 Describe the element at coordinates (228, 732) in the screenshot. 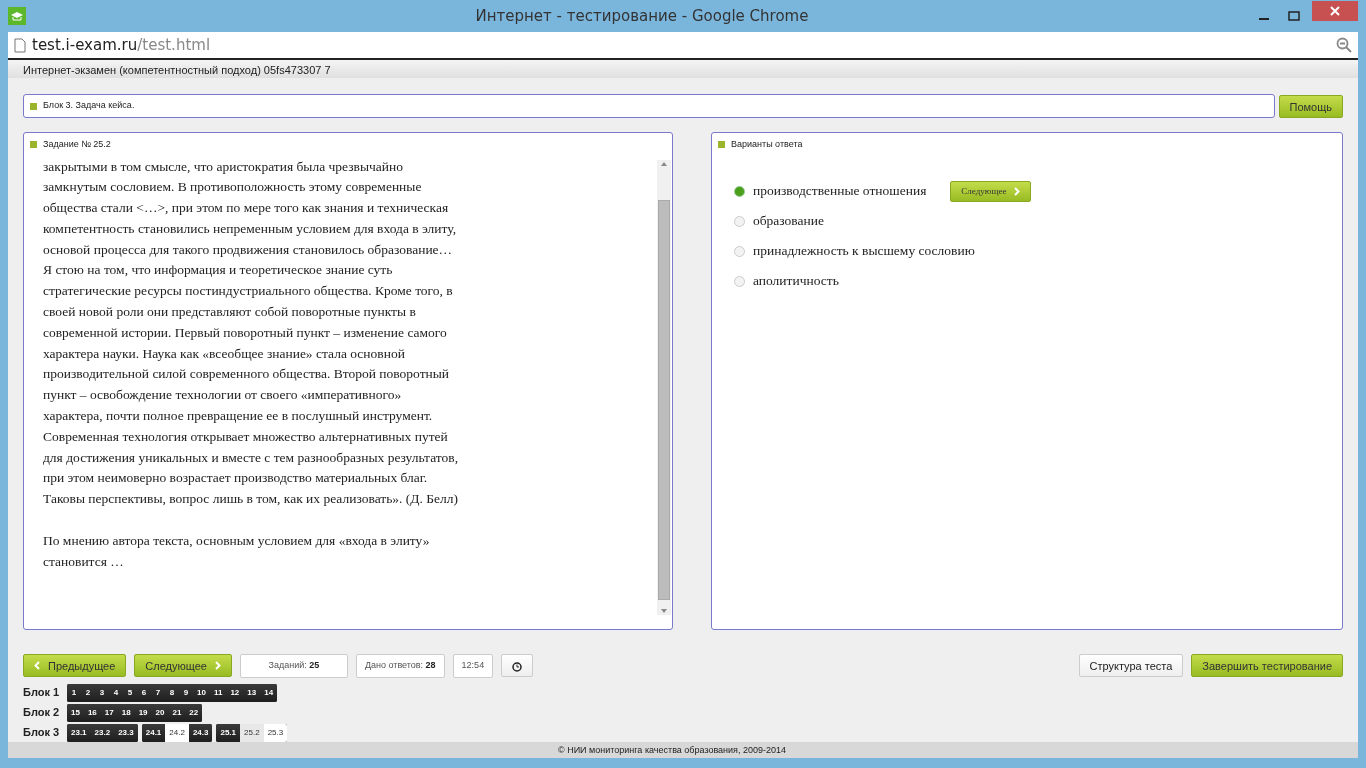

I see `question-number: 25.1` at that location.